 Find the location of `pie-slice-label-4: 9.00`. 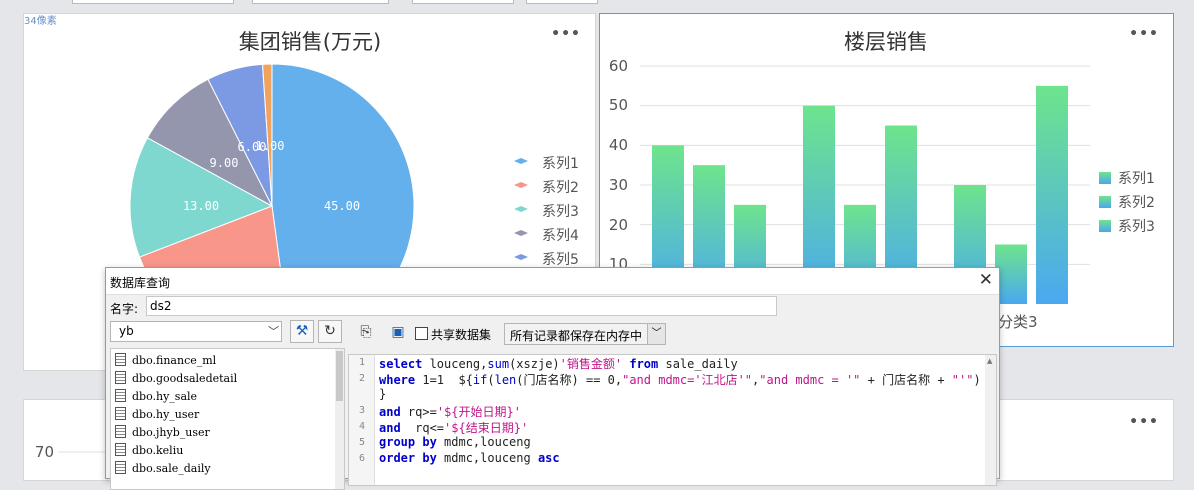

pie-slice-label-4: 9.00 is located at coordinates (224, 163).